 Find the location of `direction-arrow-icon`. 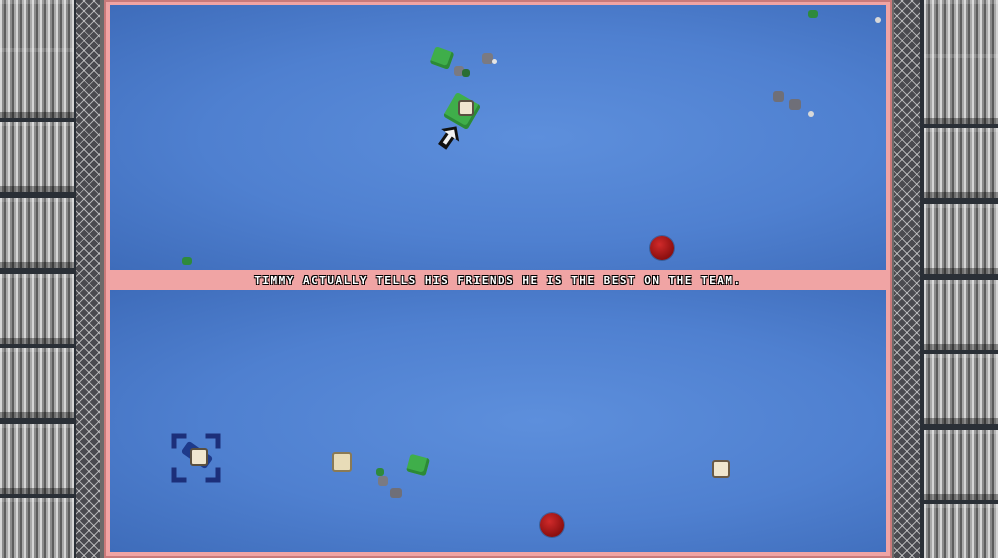

direction-arrow-icon is located at coordinates (449, 138).